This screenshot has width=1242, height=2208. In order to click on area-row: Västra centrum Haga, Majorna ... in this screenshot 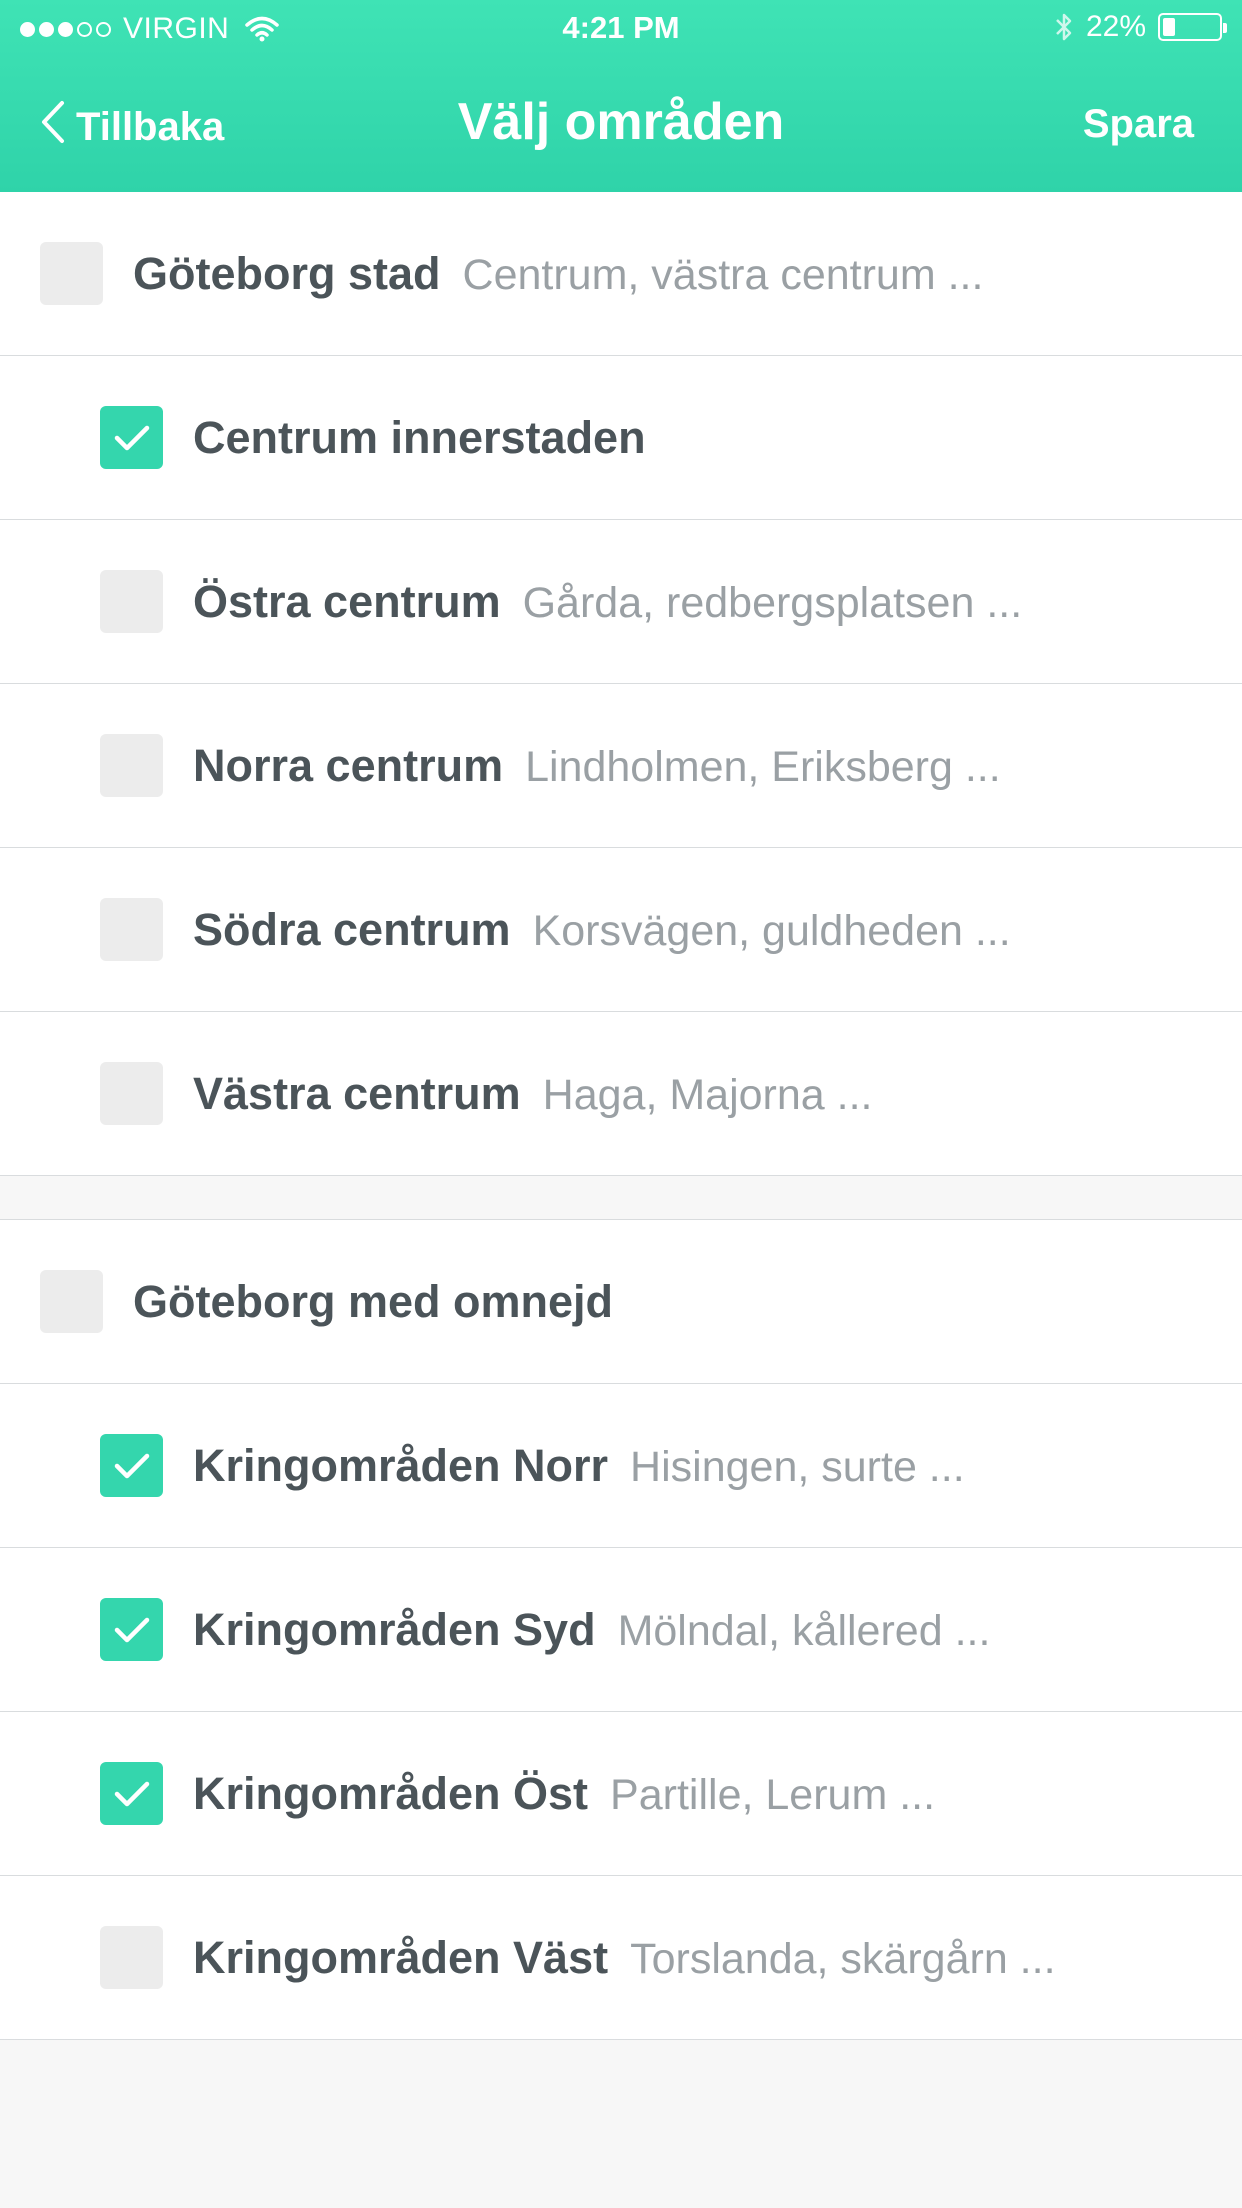, I will do `click(621, 1094)`.